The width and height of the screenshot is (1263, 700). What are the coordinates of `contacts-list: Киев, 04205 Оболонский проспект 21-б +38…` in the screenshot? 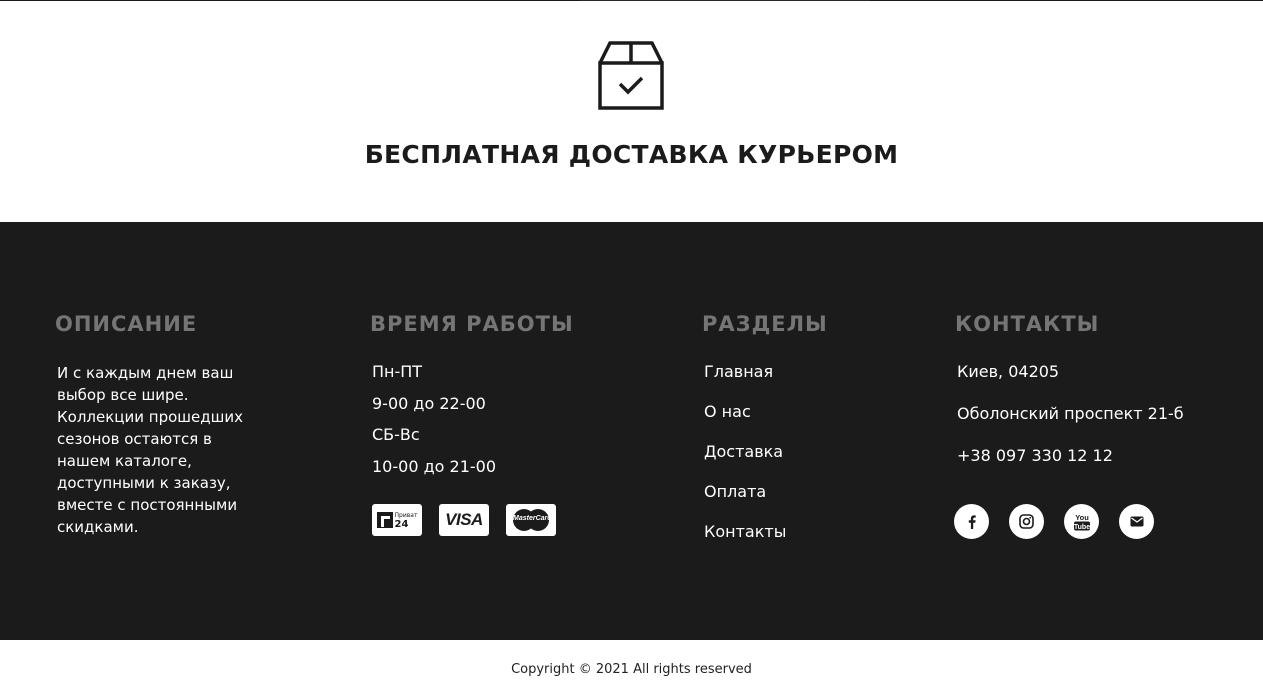 It's located at (1070, 425).